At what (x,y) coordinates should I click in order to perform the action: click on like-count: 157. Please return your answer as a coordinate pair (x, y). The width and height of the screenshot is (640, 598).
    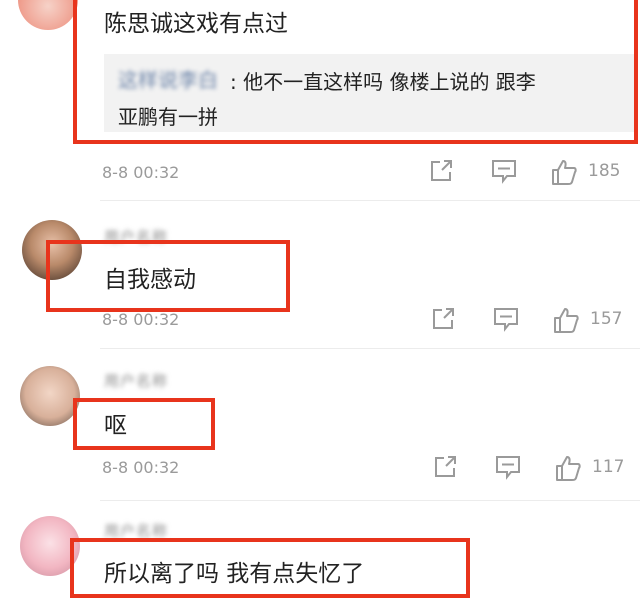
    Looking at the image, I should click on (606, 319).